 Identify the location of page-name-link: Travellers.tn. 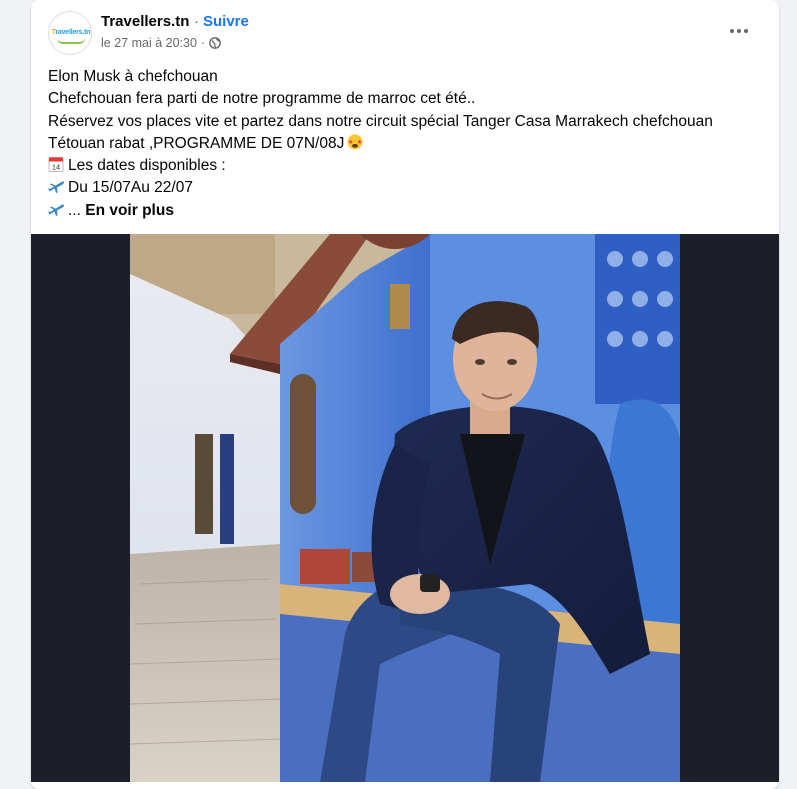
(145, 21).